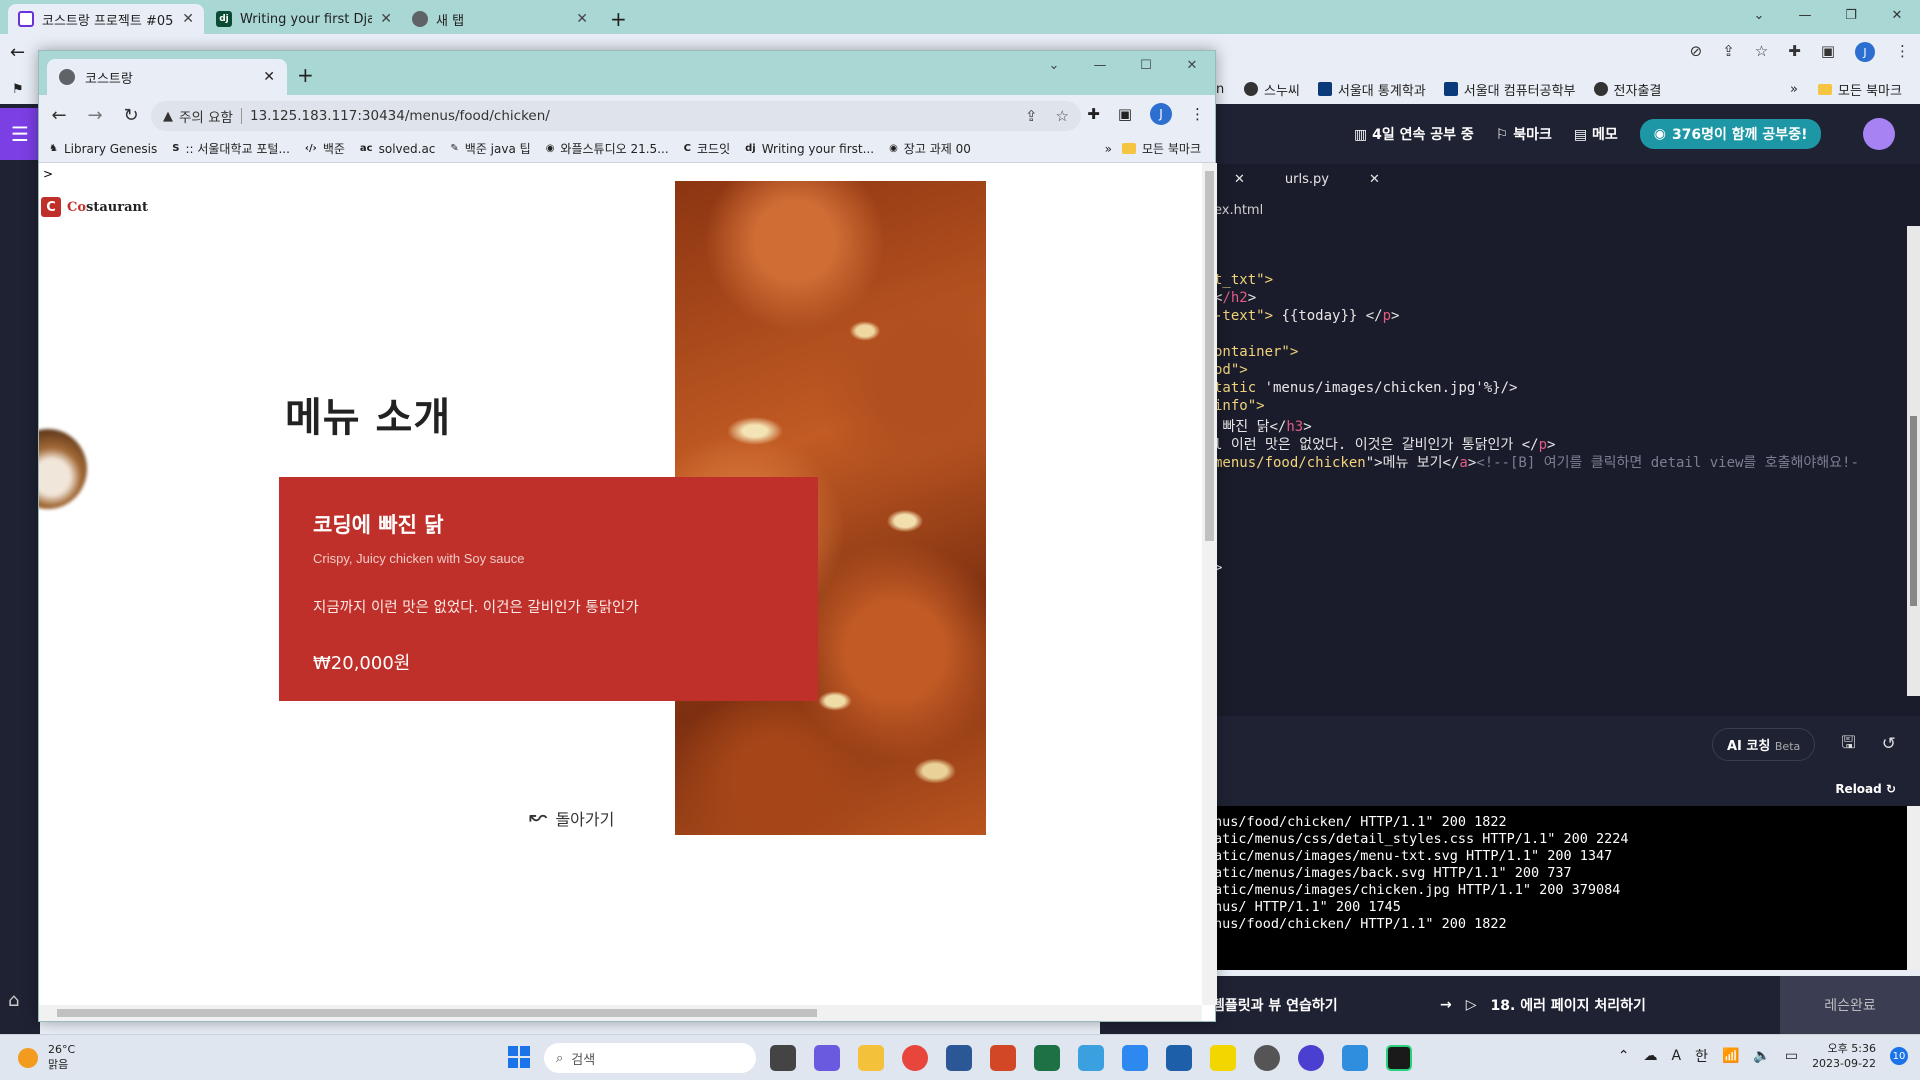  What do you see at coordinates (1091, 1058) in the screenshot?
I see `notes-icon` at bounding box center [1091, 1058].